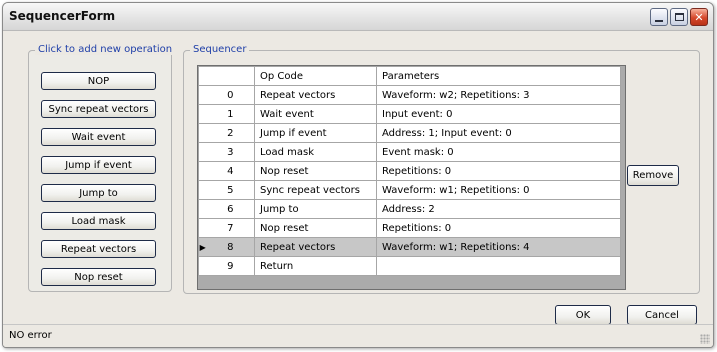 The width and height of the screenshot is (717, 352). Describe the element at coordinates (358, 335) in the screenshot. I see `status-bar: NO error` at that location.